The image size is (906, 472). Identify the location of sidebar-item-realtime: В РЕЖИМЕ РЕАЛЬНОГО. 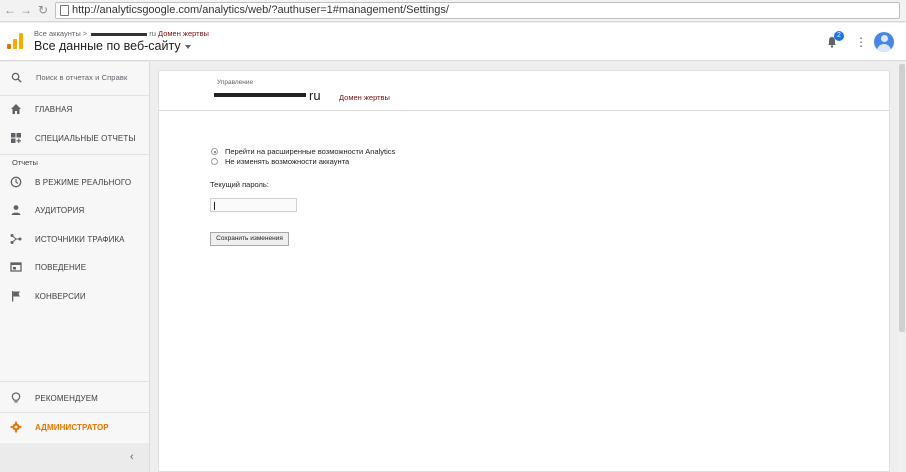
(74, 183).